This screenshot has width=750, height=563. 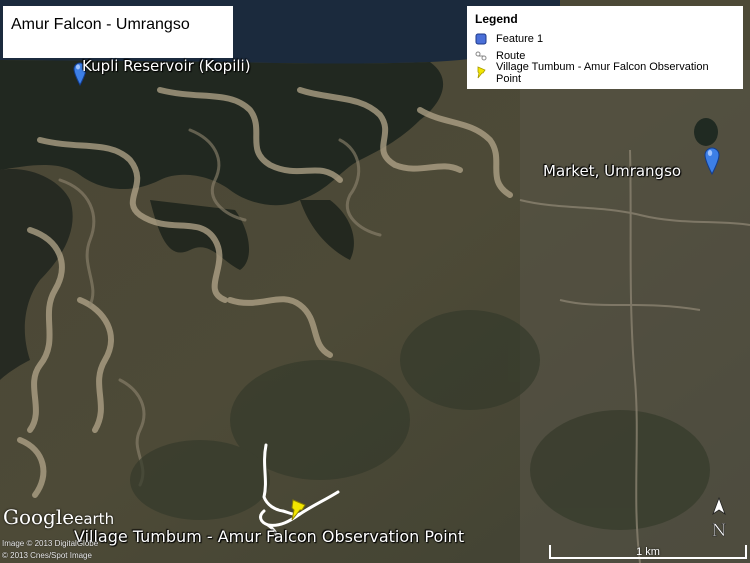 I want to click on legend-item-label: Feature 1, so click(x=520, y=38).